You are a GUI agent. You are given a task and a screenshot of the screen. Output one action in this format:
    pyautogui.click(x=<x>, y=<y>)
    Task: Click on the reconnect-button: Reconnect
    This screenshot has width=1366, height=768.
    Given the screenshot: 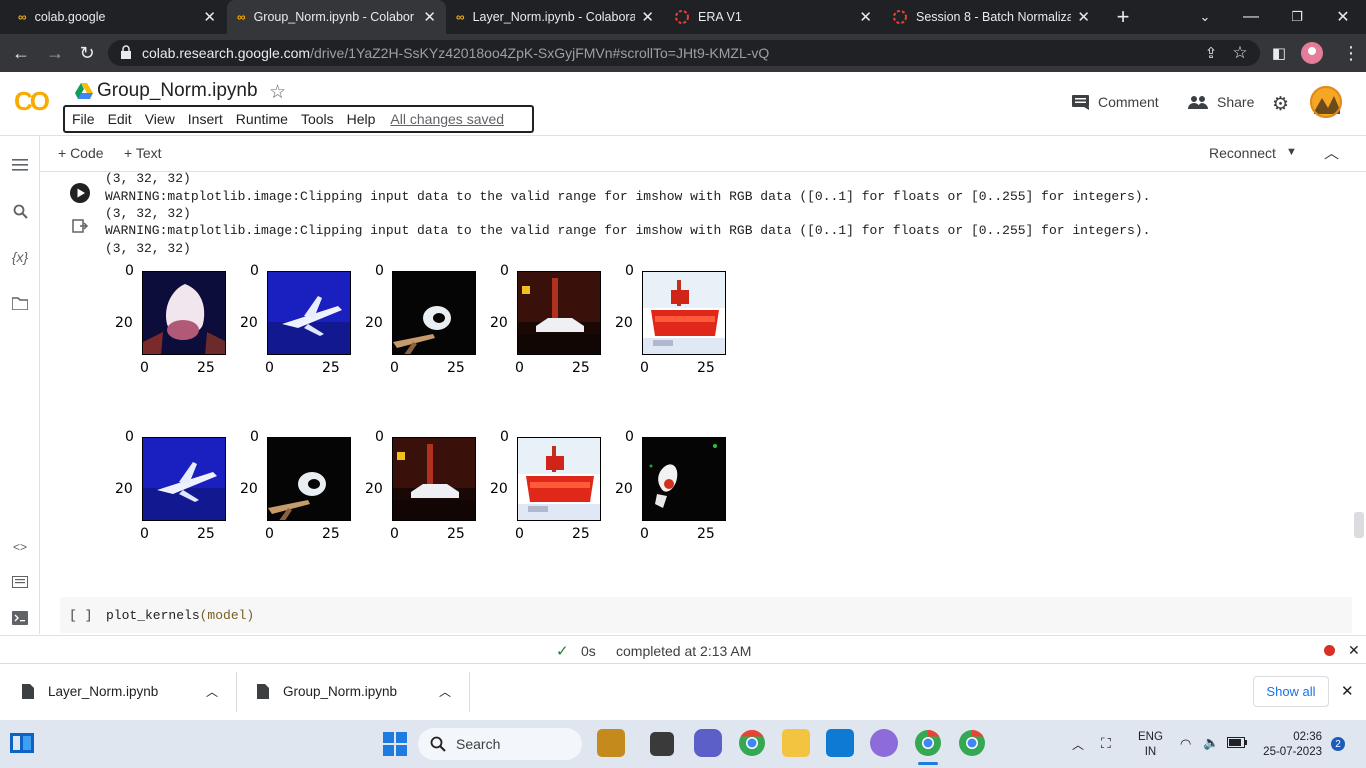 What is the action you would take?
    pyautogui.click(x=1242, y=153)
    